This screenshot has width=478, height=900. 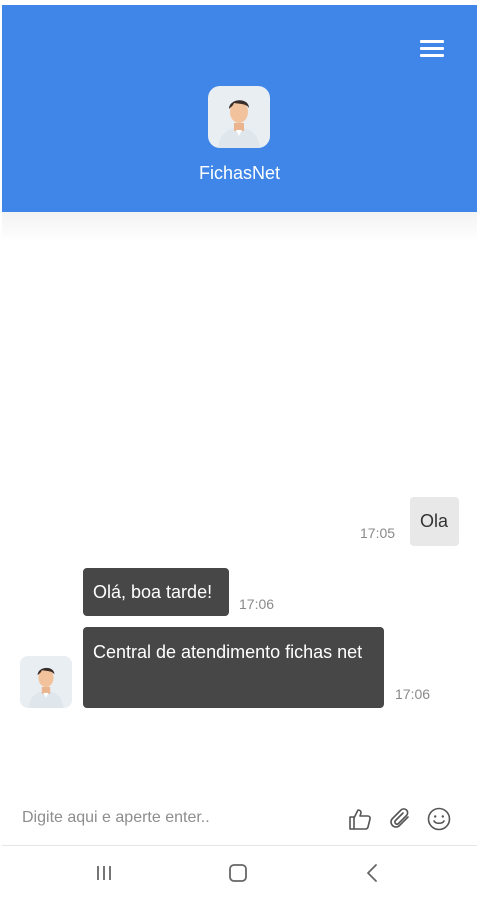 I want to click on home-icon, so click(x=238, y=873).